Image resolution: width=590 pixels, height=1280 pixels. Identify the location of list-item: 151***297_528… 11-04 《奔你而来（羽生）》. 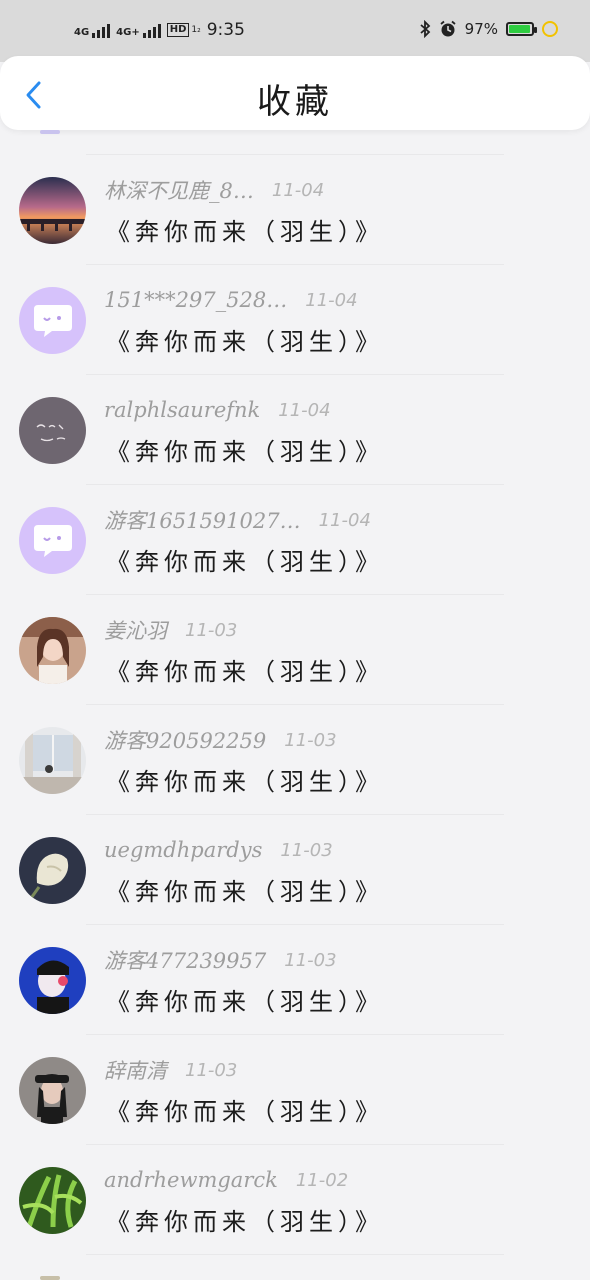
(295, 319).